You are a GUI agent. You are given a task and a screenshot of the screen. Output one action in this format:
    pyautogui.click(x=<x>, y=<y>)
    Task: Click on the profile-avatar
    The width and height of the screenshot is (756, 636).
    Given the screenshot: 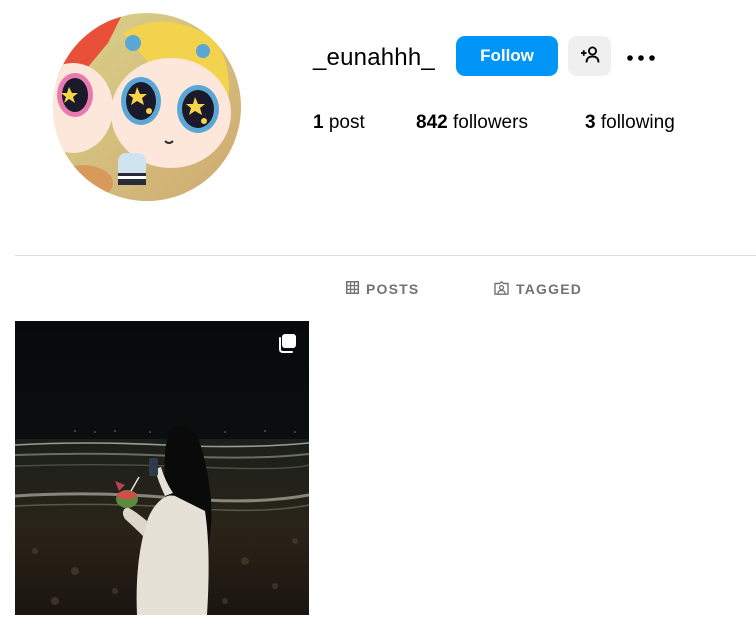 What is the action you would take?
    pyautogui.click(x=147, y=107)
    